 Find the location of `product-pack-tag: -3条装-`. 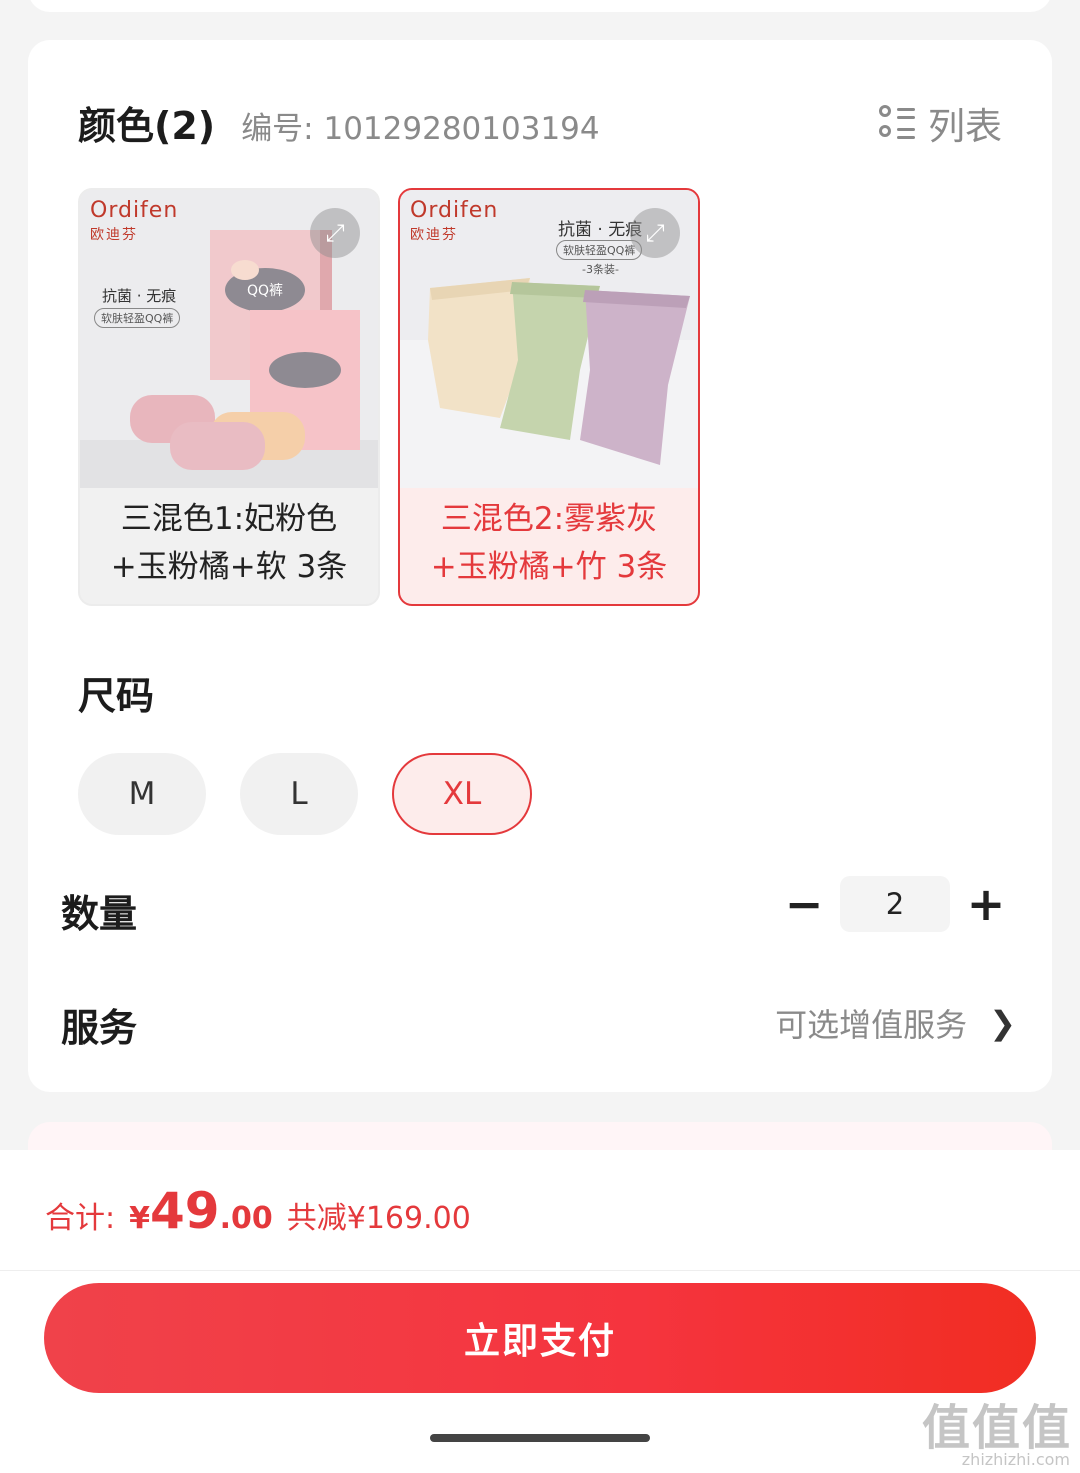

product-pack-tag: -3条装- is located at coordinates (600, 269).